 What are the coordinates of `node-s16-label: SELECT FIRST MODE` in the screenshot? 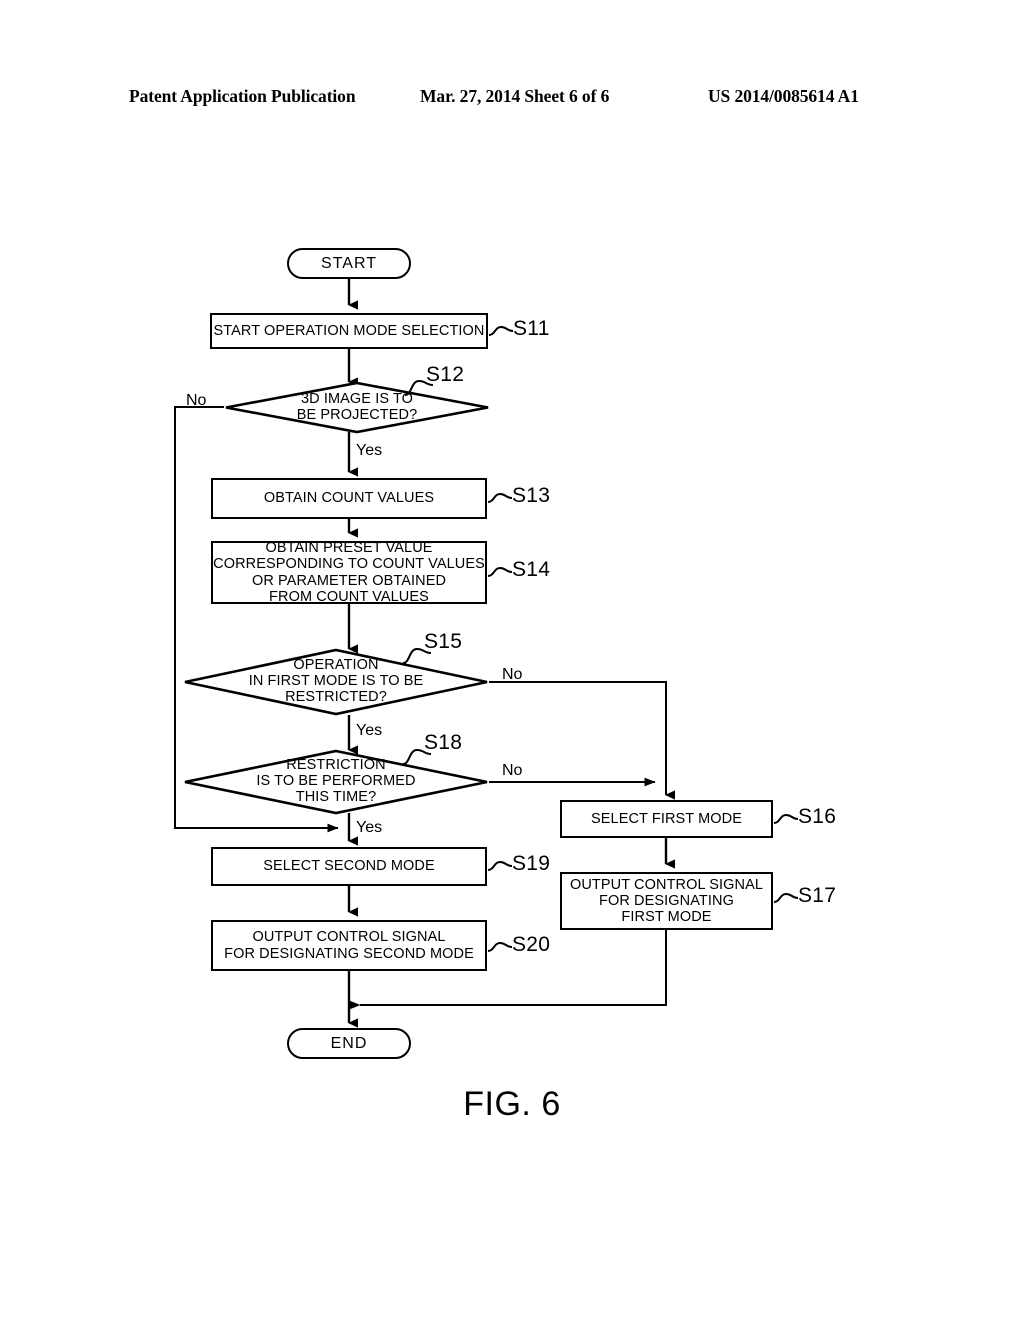 It's located at (666, 818).